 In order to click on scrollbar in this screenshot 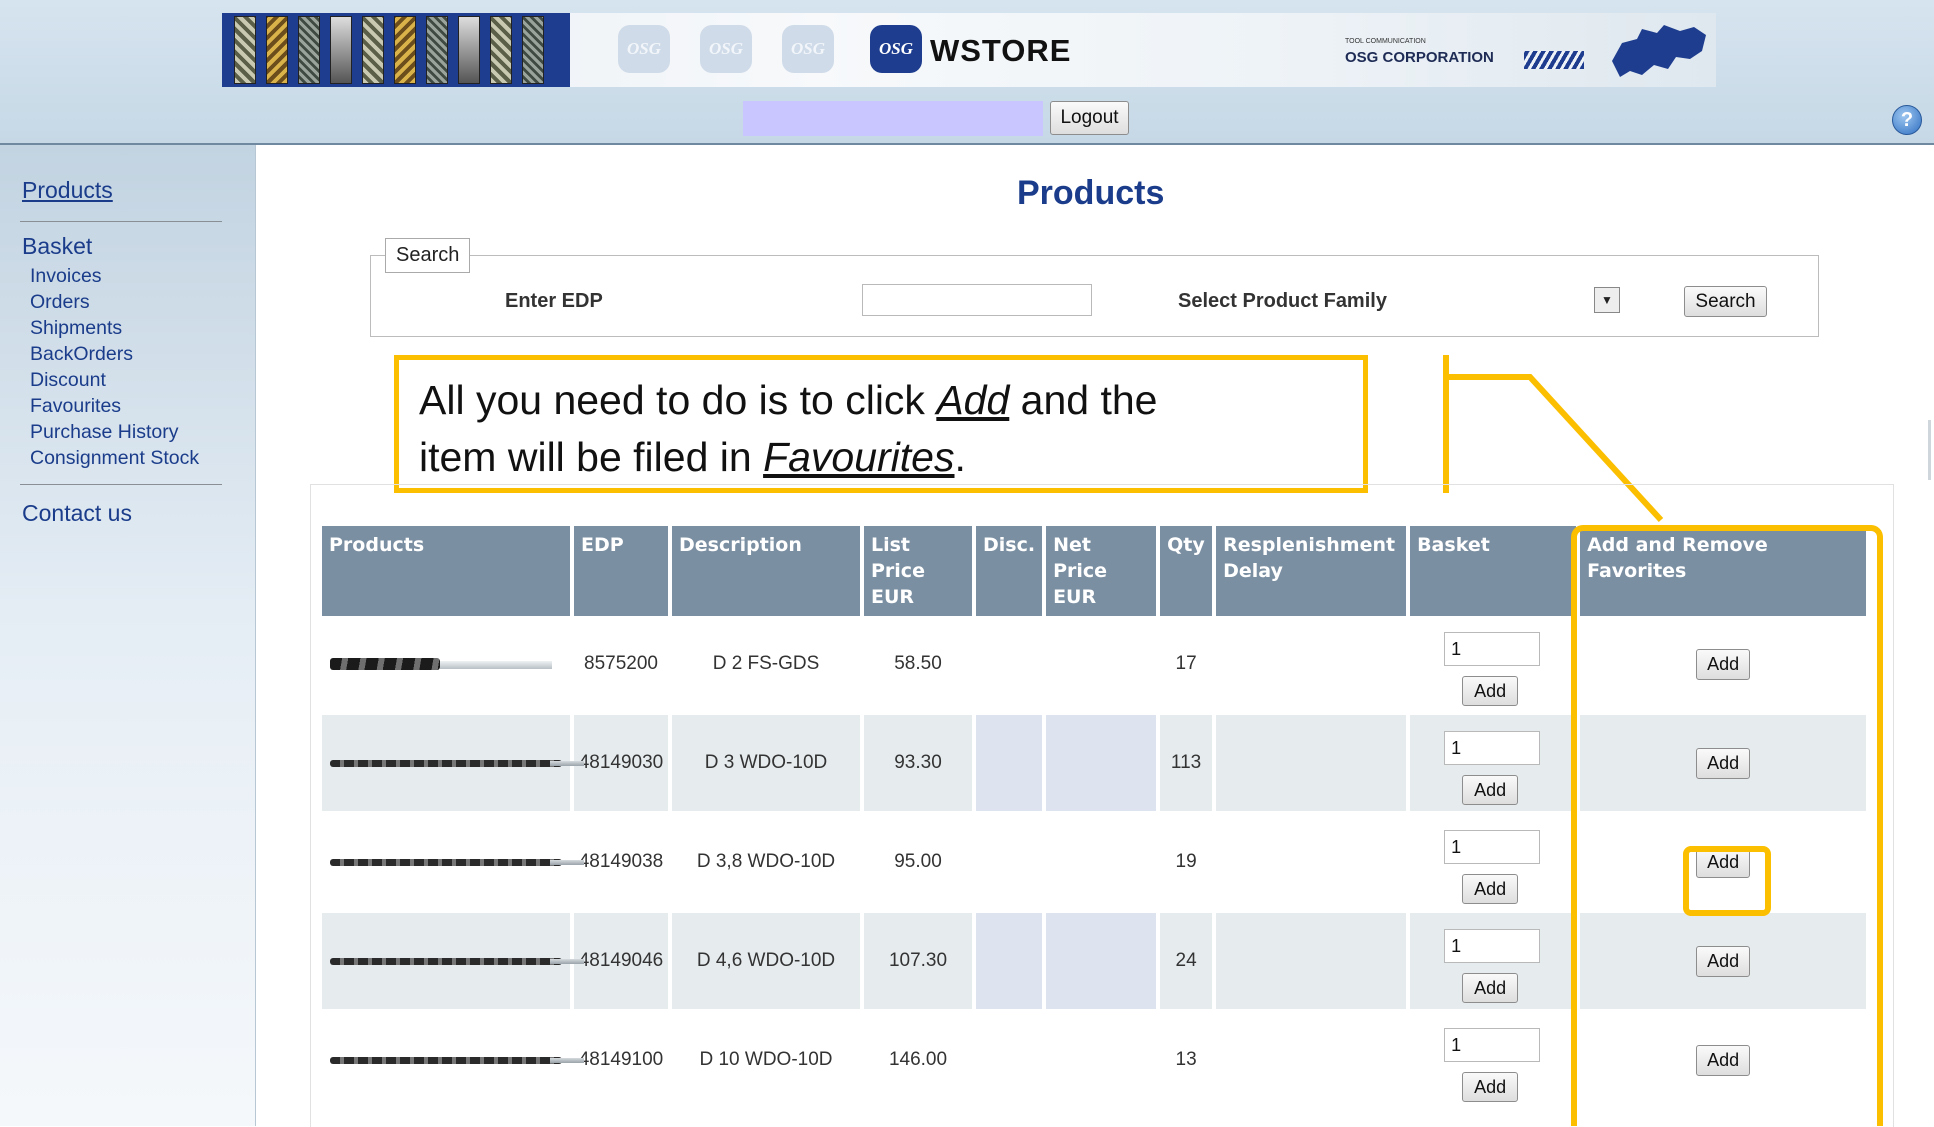, I will do `click(1929, 450)`.